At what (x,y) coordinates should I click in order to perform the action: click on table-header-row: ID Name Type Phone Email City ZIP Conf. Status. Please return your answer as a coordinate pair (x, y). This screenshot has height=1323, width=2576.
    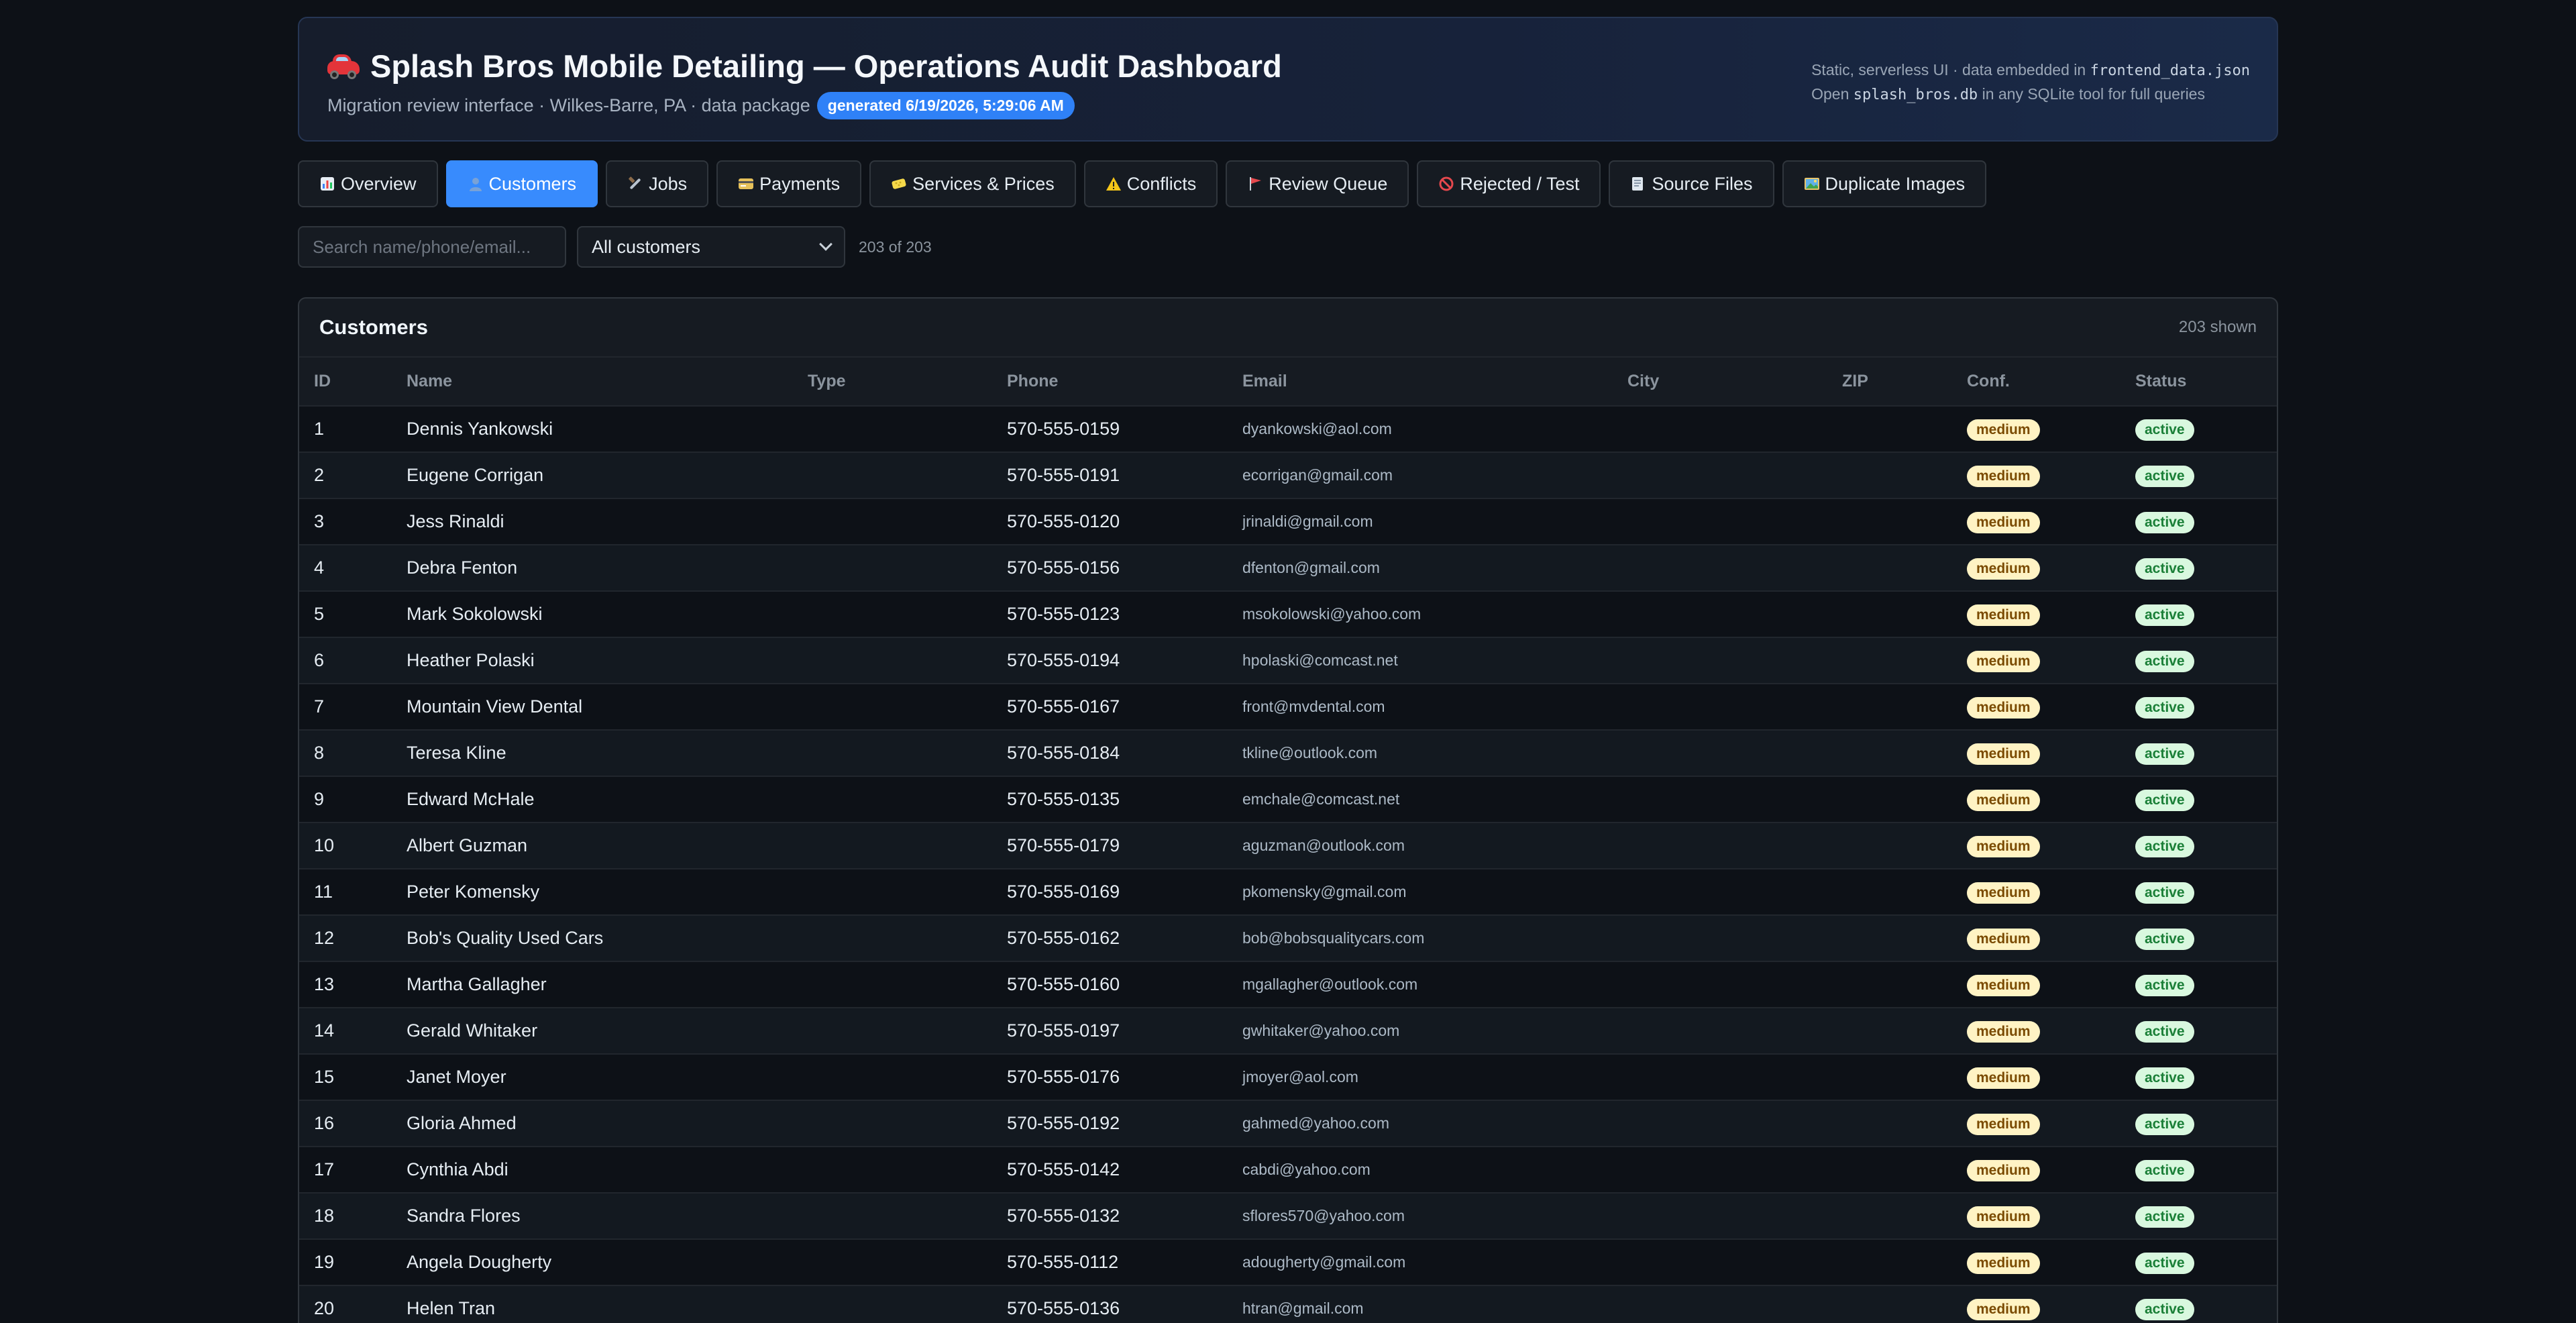
    Looking at the image, I should click on (1288, 383).